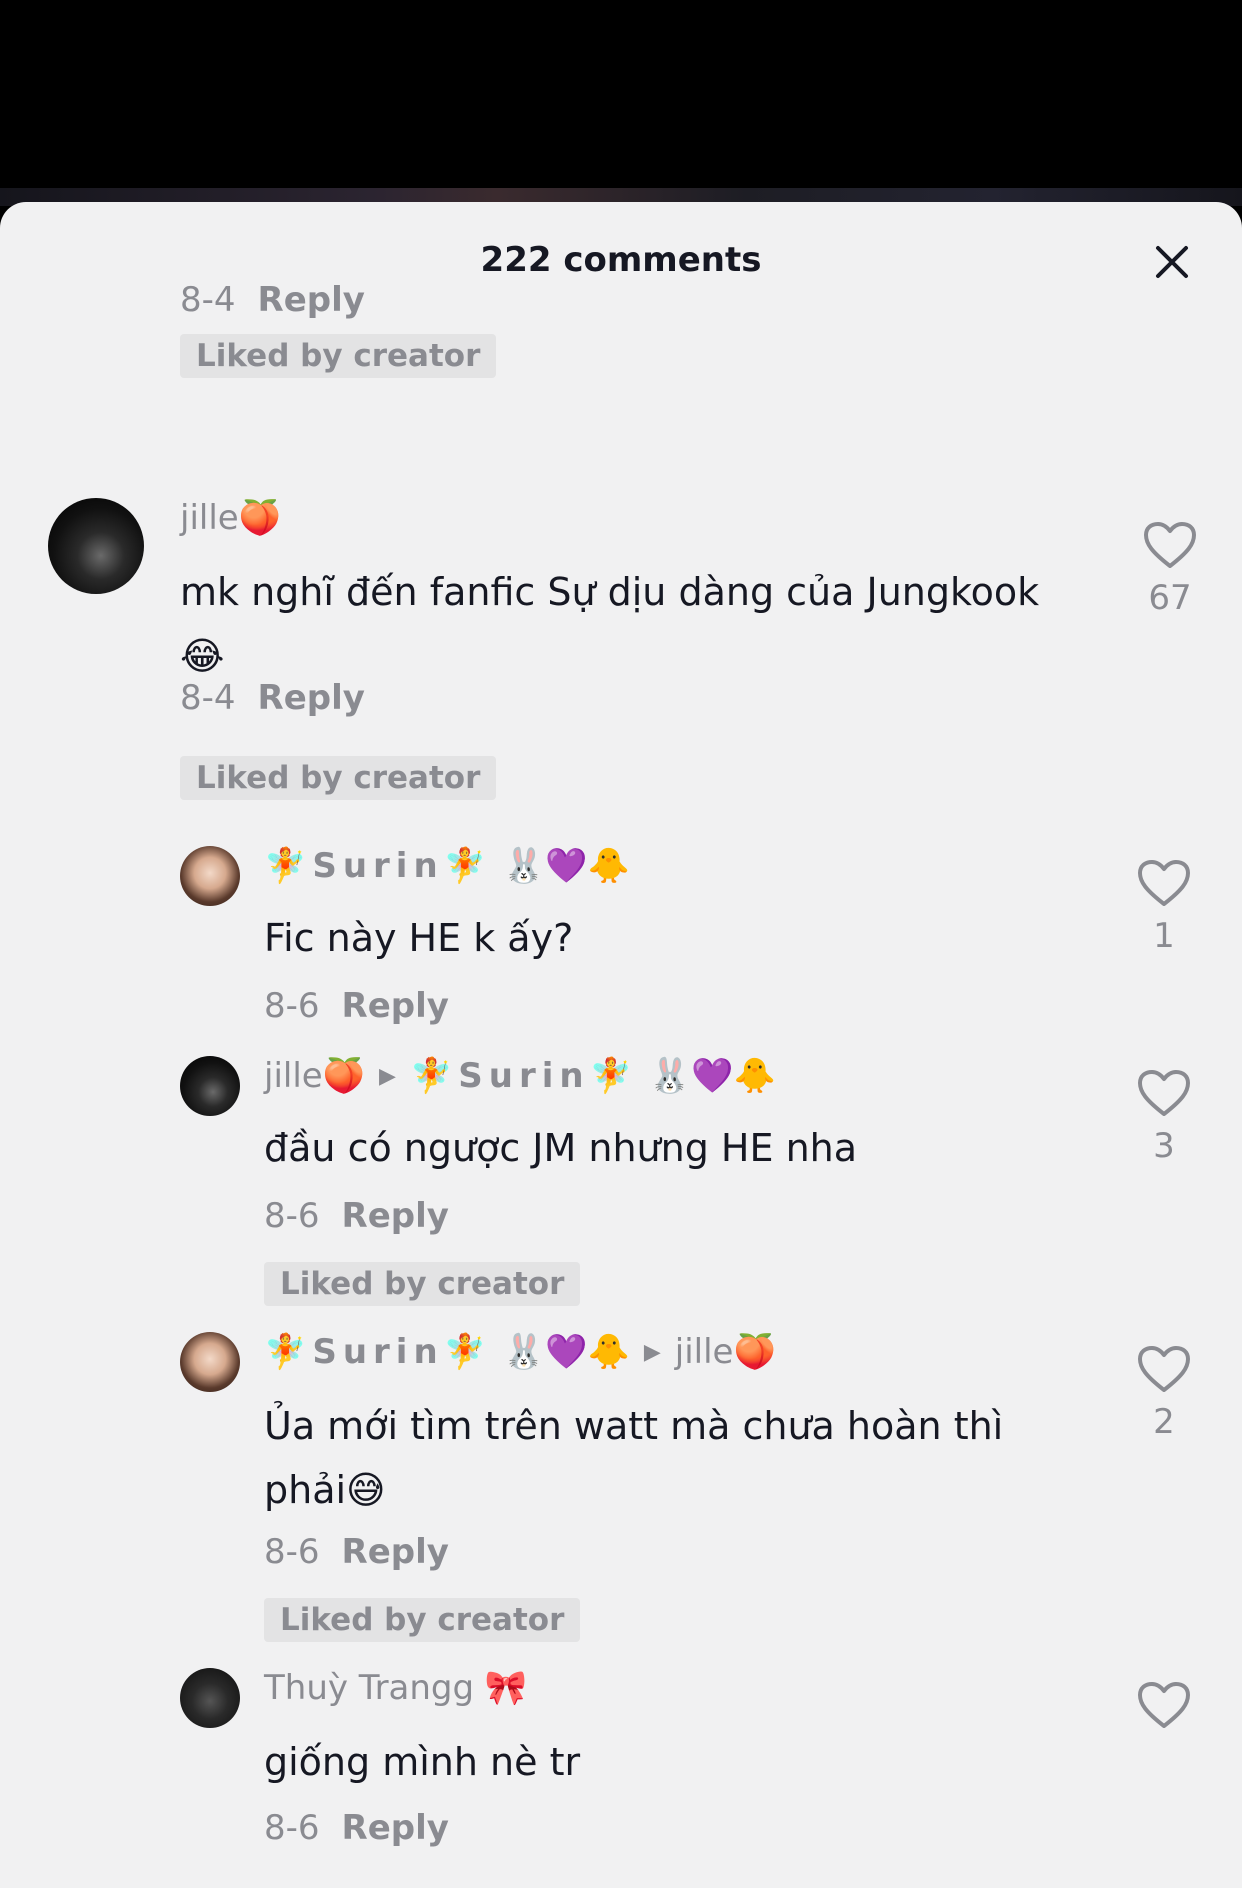 This screenshot has height=1888, width=1242. What do you see at coordinates (208, 300) in the screenshot?
I see `prev-comment-date: 8-4` at bounding box center [208, 300].